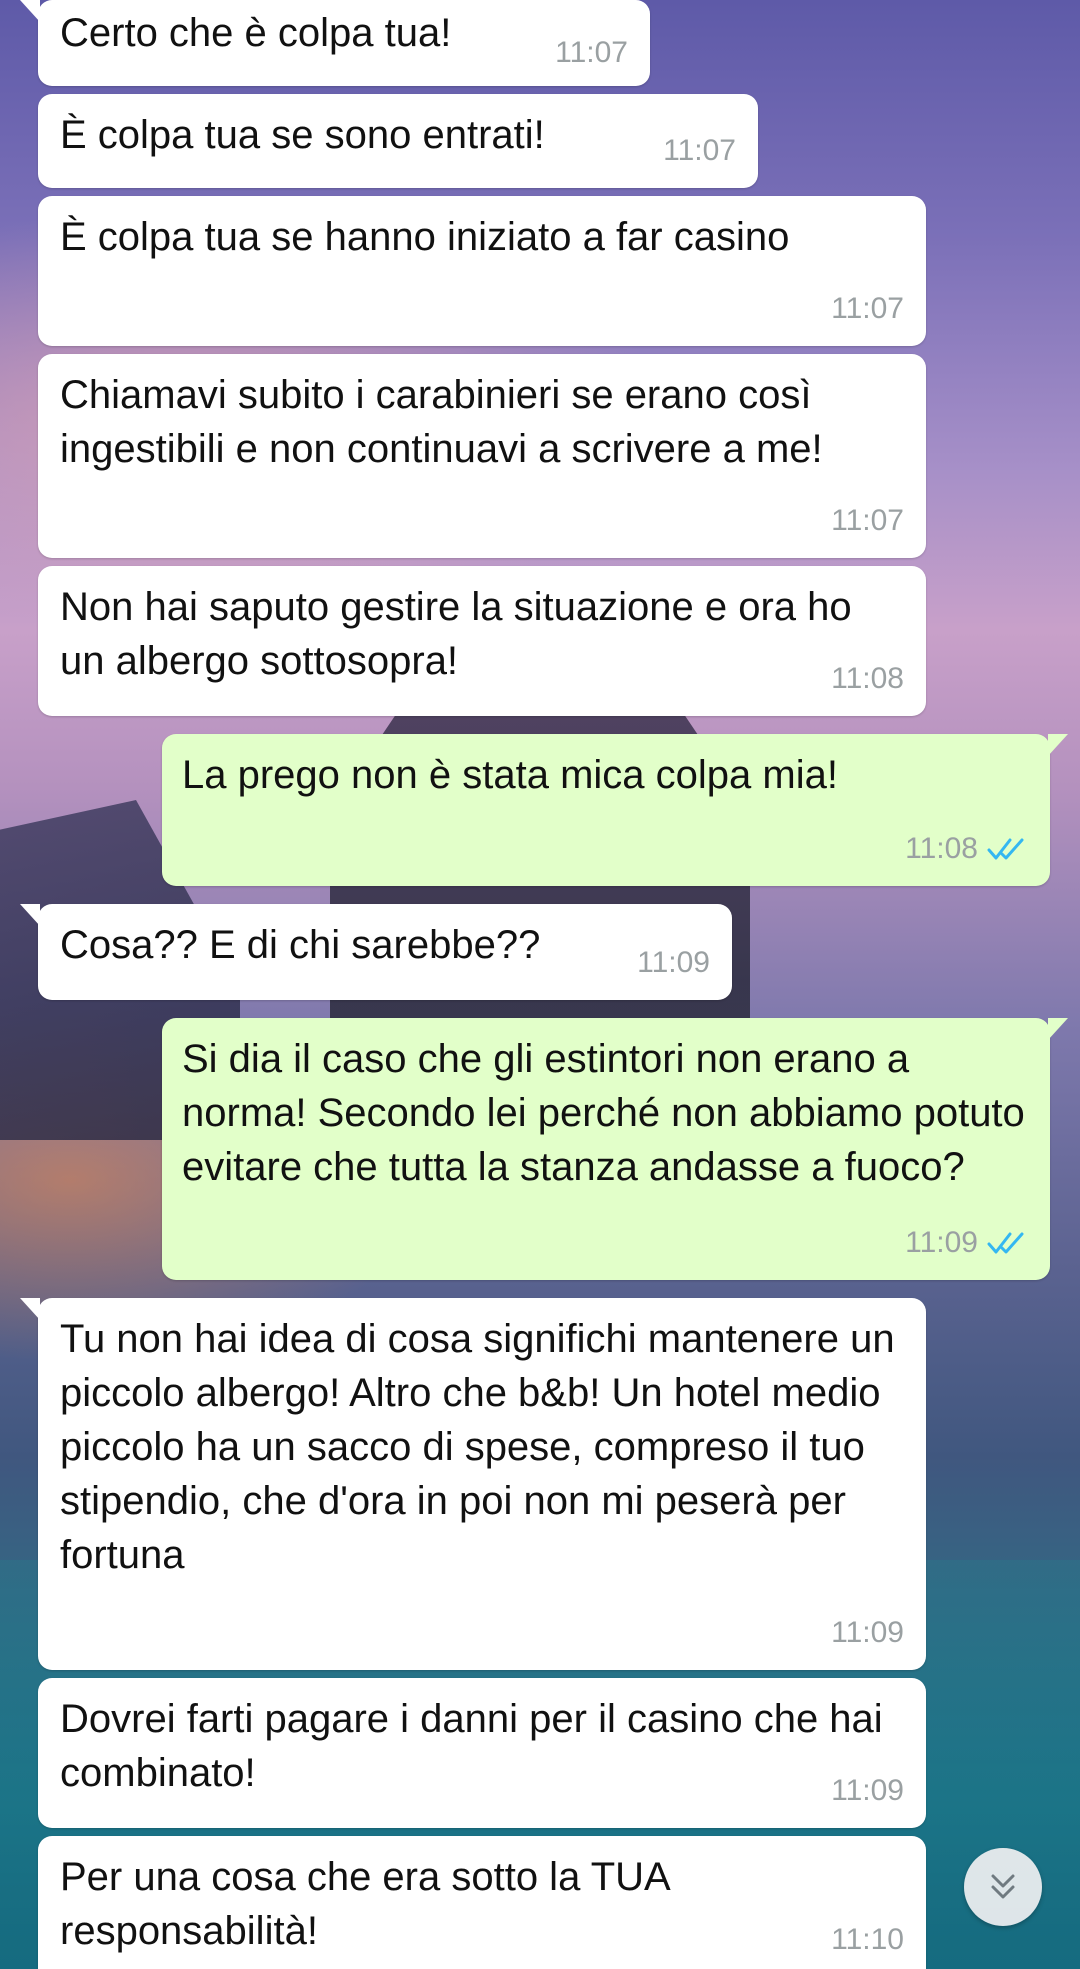  What do you see at coordinates (302, 135) in the screenshot?
I see `message-text: È colpa tua se sono entrati!` at bounding box center [302, 135].